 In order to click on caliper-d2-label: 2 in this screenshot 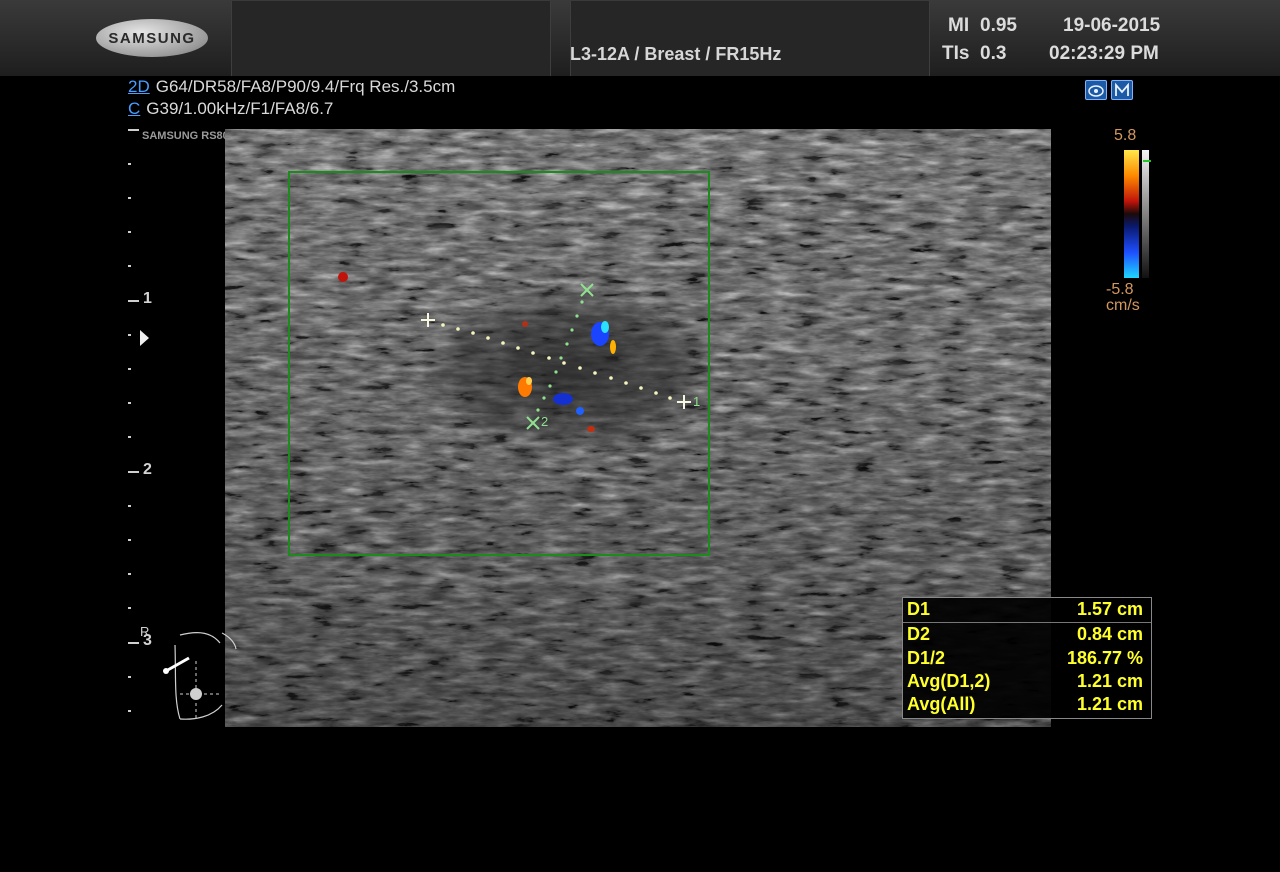, I will do `click(545, 421)`.